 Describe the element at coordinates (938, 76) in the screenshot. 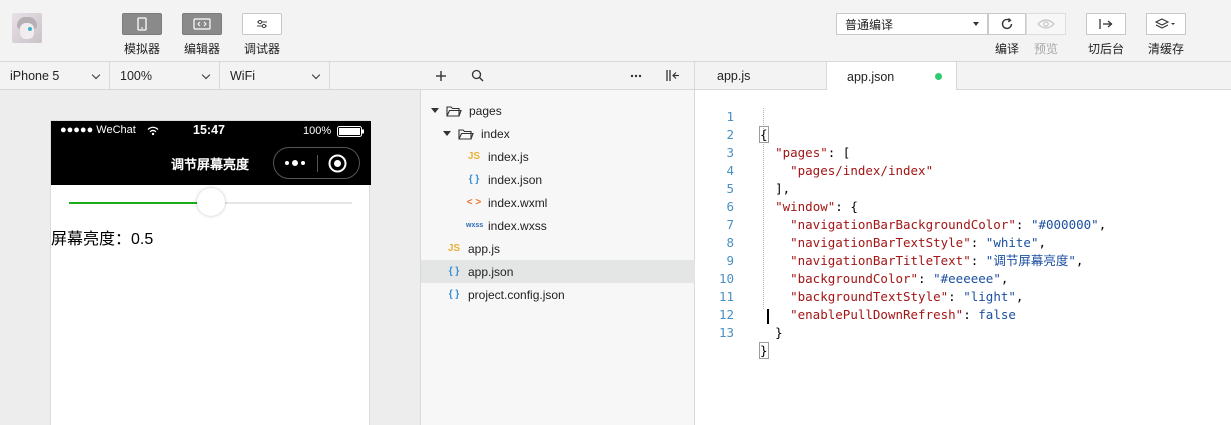

I see `modified-dot-icon` at that location.